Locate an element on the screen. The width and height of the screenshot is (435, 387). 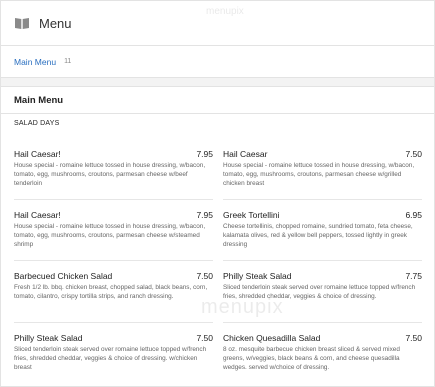
breadcrumb: Main Menu 11 is located at coordinates (217, 62).